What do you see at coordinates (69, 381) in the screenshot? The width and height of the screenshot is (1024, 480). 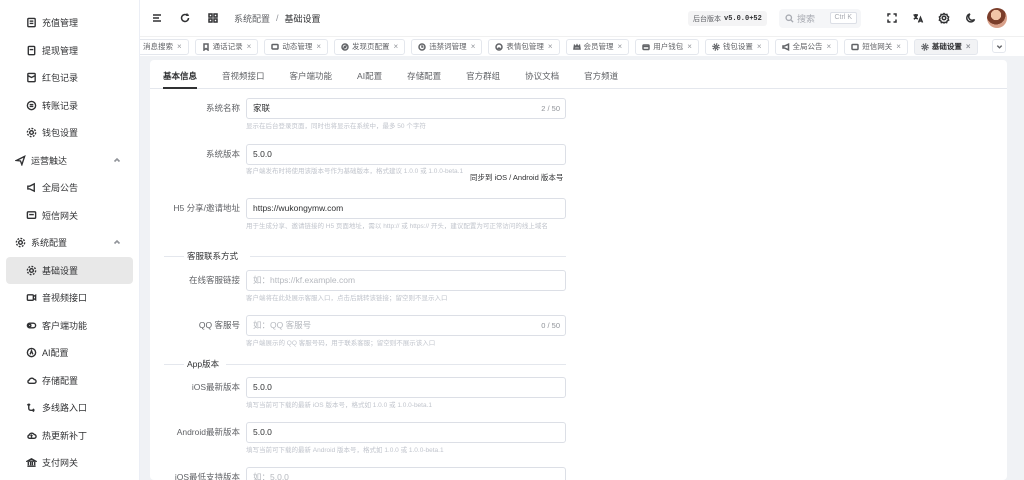 I see `sidebar-item-storage-config: 存储配置` at bounding box center [69, 381].